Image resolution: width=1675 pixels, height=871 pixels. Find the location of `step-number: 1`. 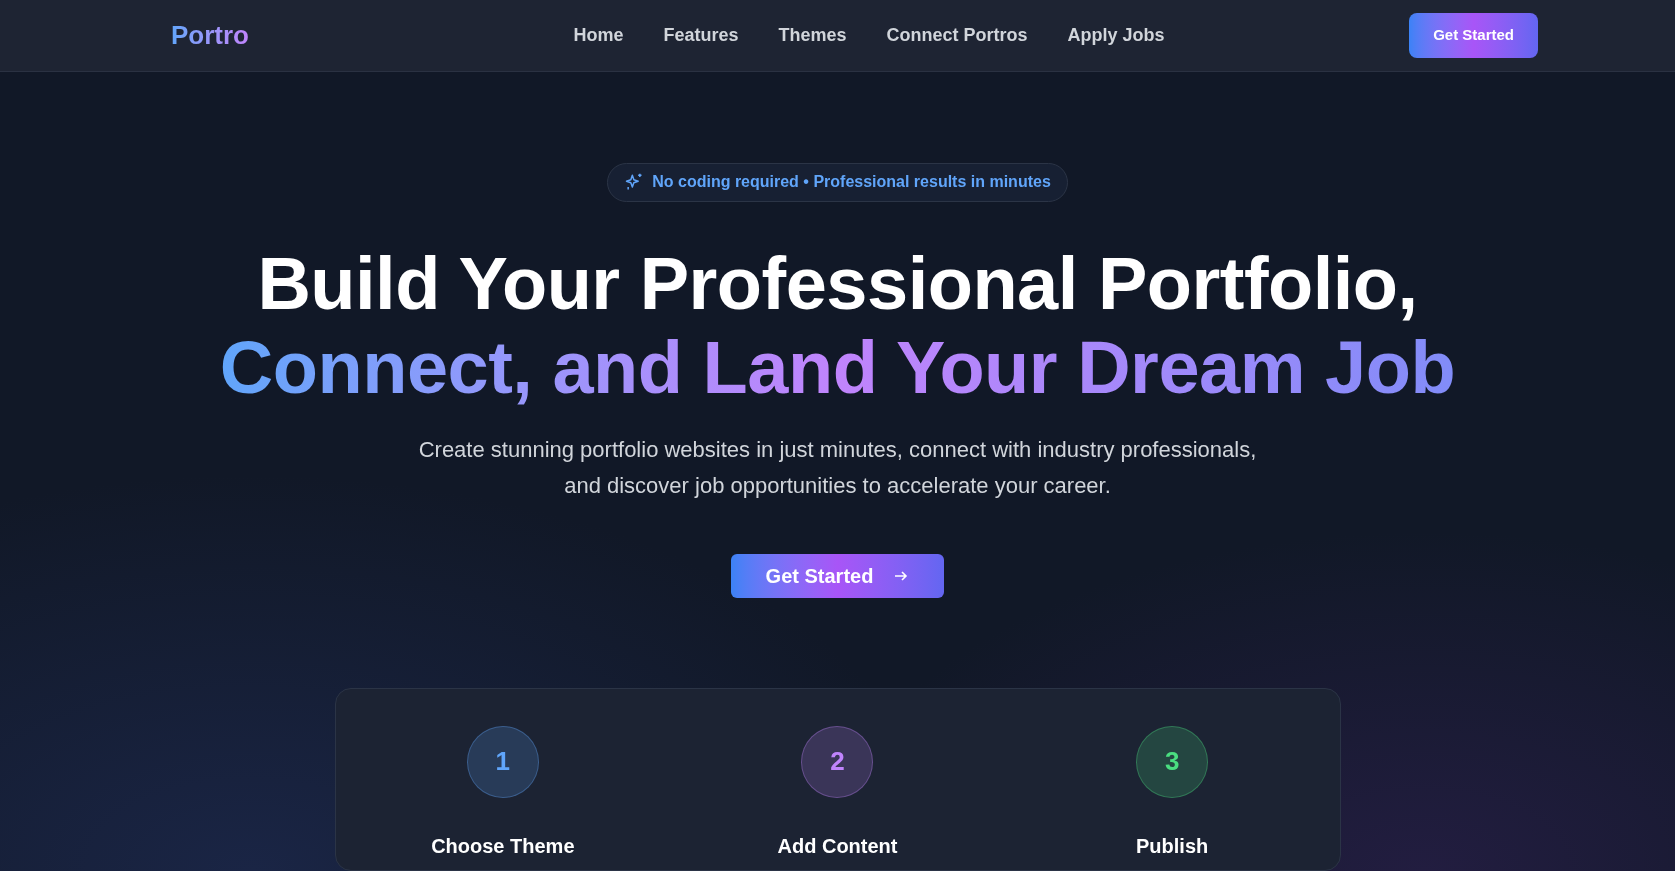

step-number: 1 is located at coordinates (503, 762).